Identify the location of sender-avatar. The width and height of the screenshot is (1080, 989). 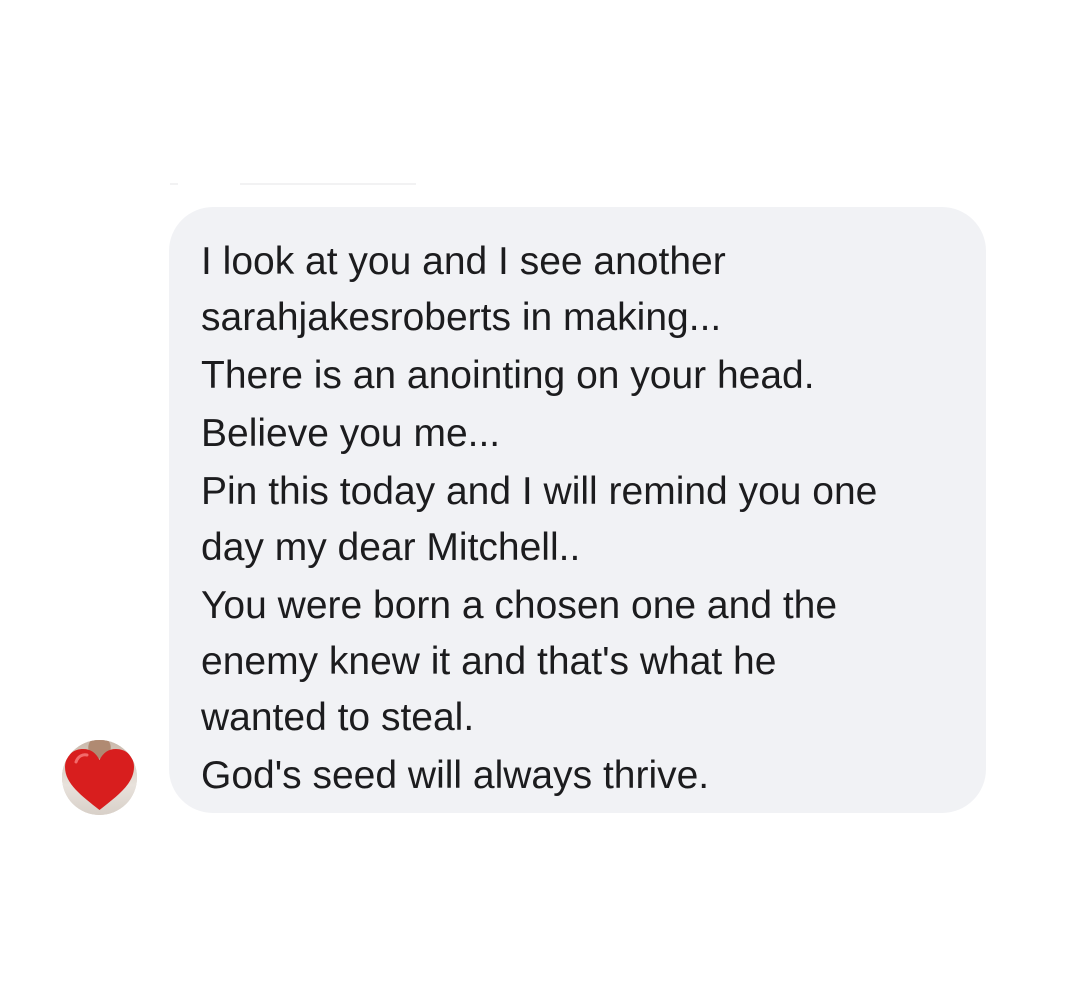
(99, 777).